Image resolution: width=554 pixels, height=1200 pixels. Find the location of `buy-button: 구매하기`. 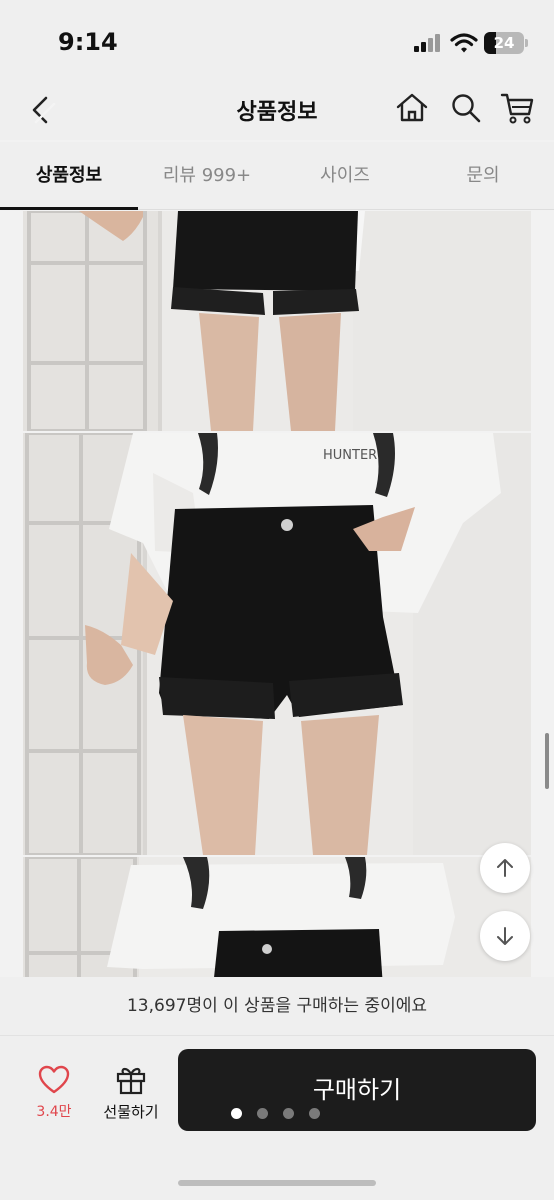

buy-button: 구매하기 is located at coordinates (357, 1090).